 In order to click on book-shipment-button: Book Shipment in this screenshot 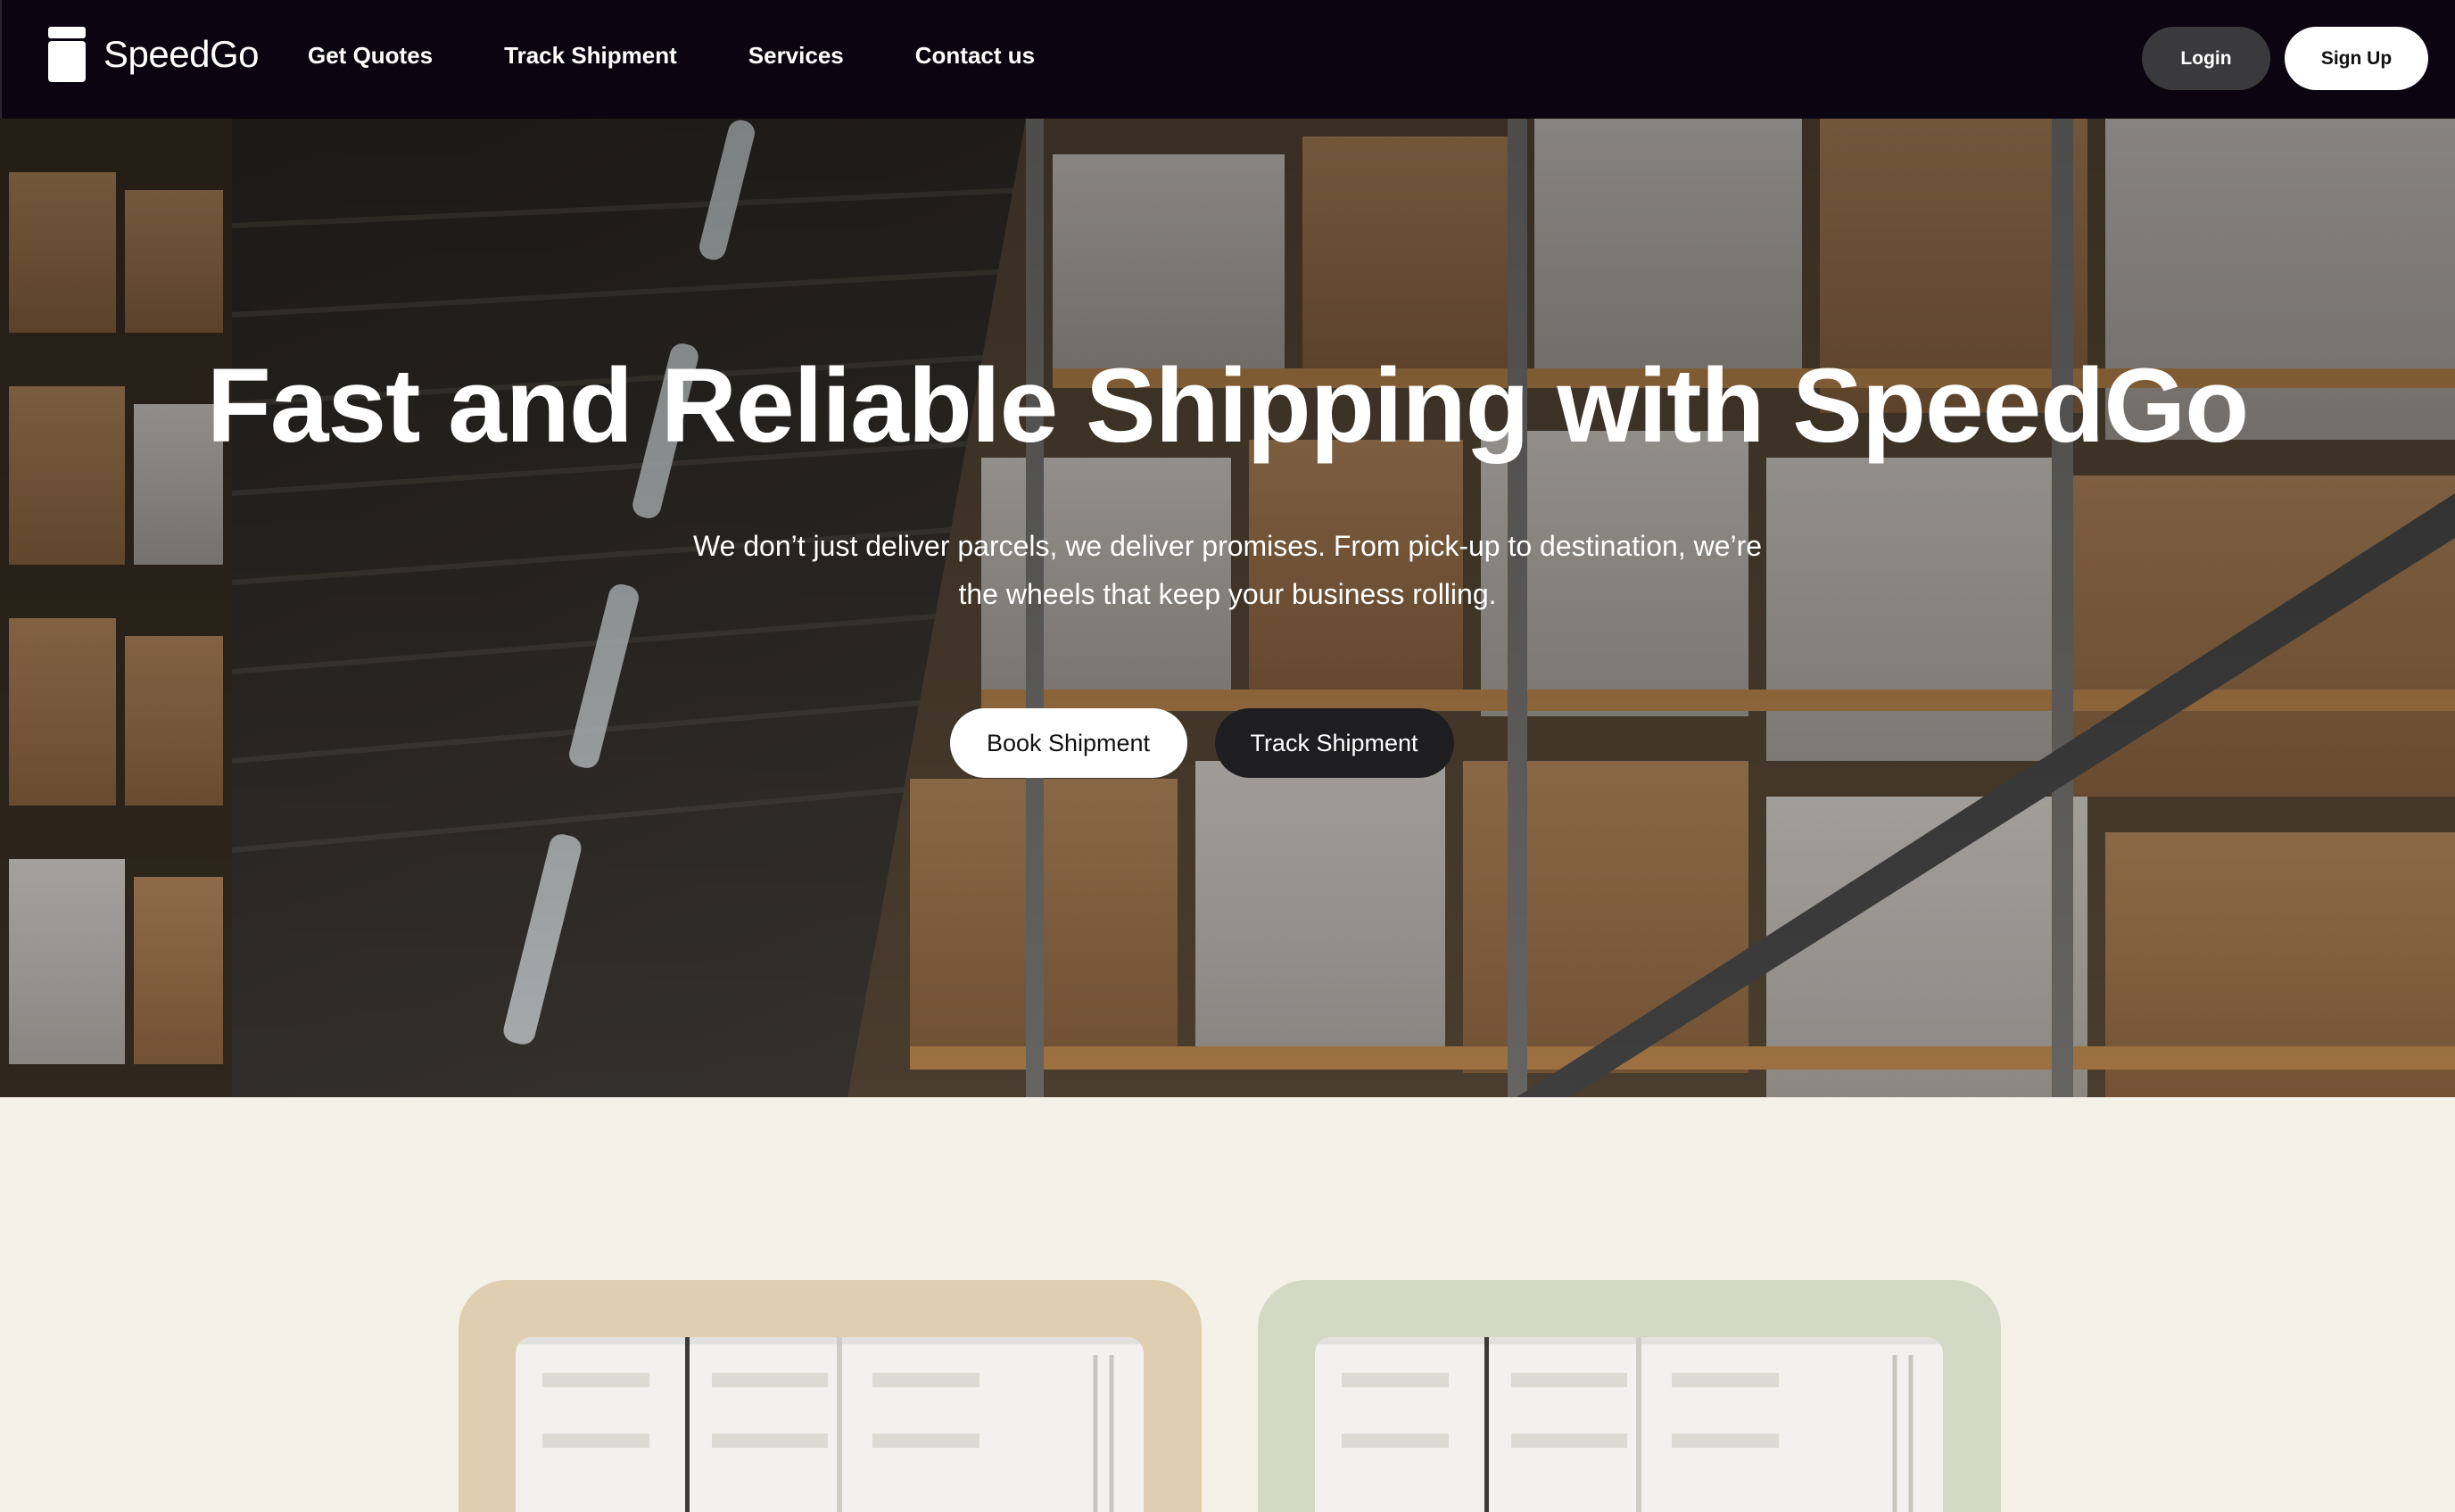, I will do `click(1068, 743)`.